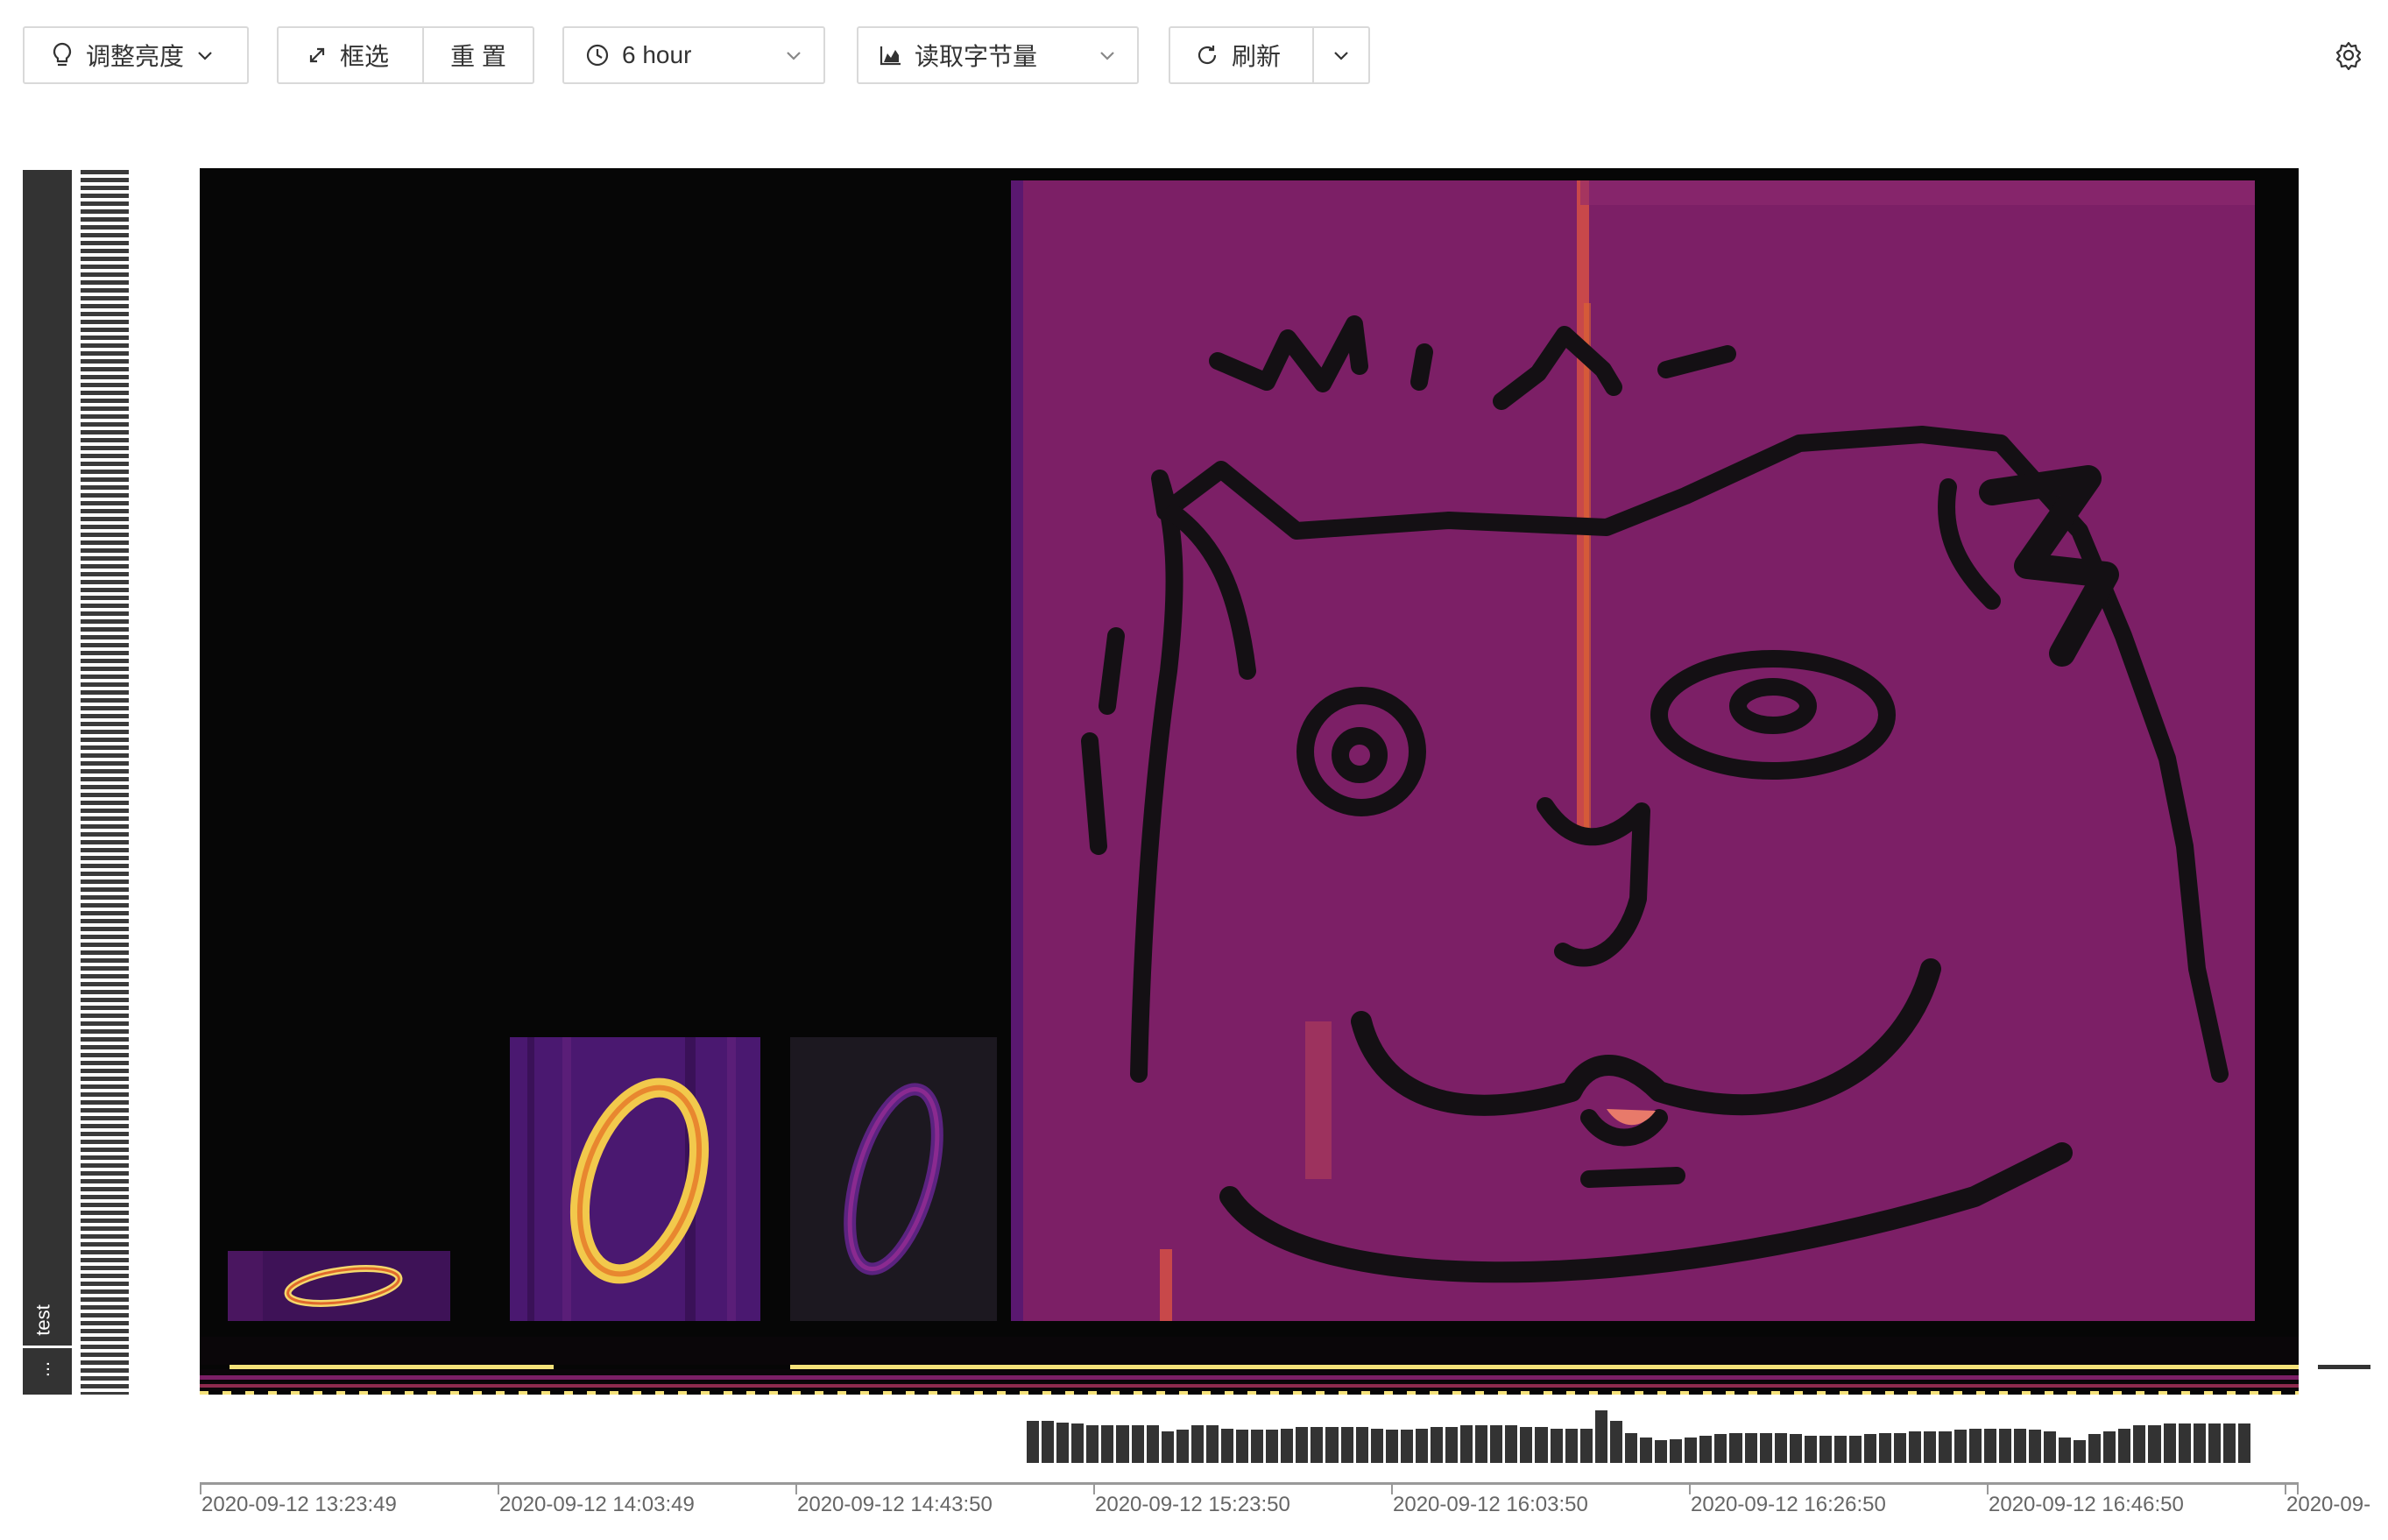 The image size is (2388, 1540). Describe the element at coordinates (2348, 56) in the screenshot. I see `settings-gear-icon` at that location.